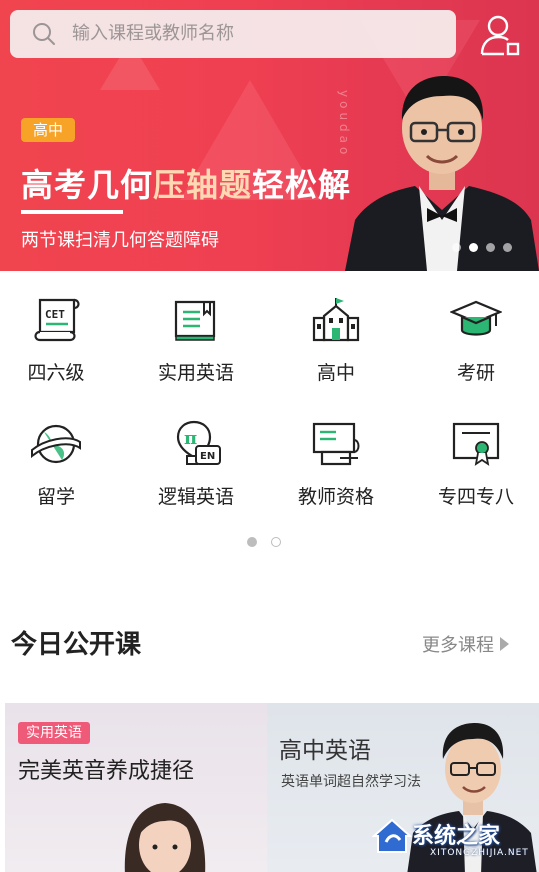 The height and width of the screenshot is (872, 539). I want to click on watermark-brand: 系统之家, so click(456, 836).